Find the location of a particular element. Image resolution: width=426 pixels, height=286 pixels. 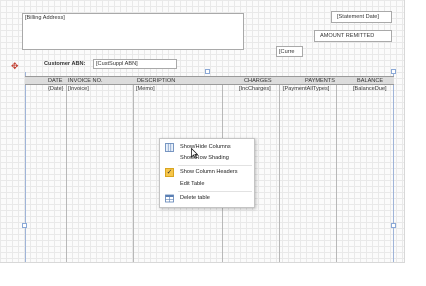

customer-abn-field: [CustSuppl ABN] is located at coordinates (135, 64).